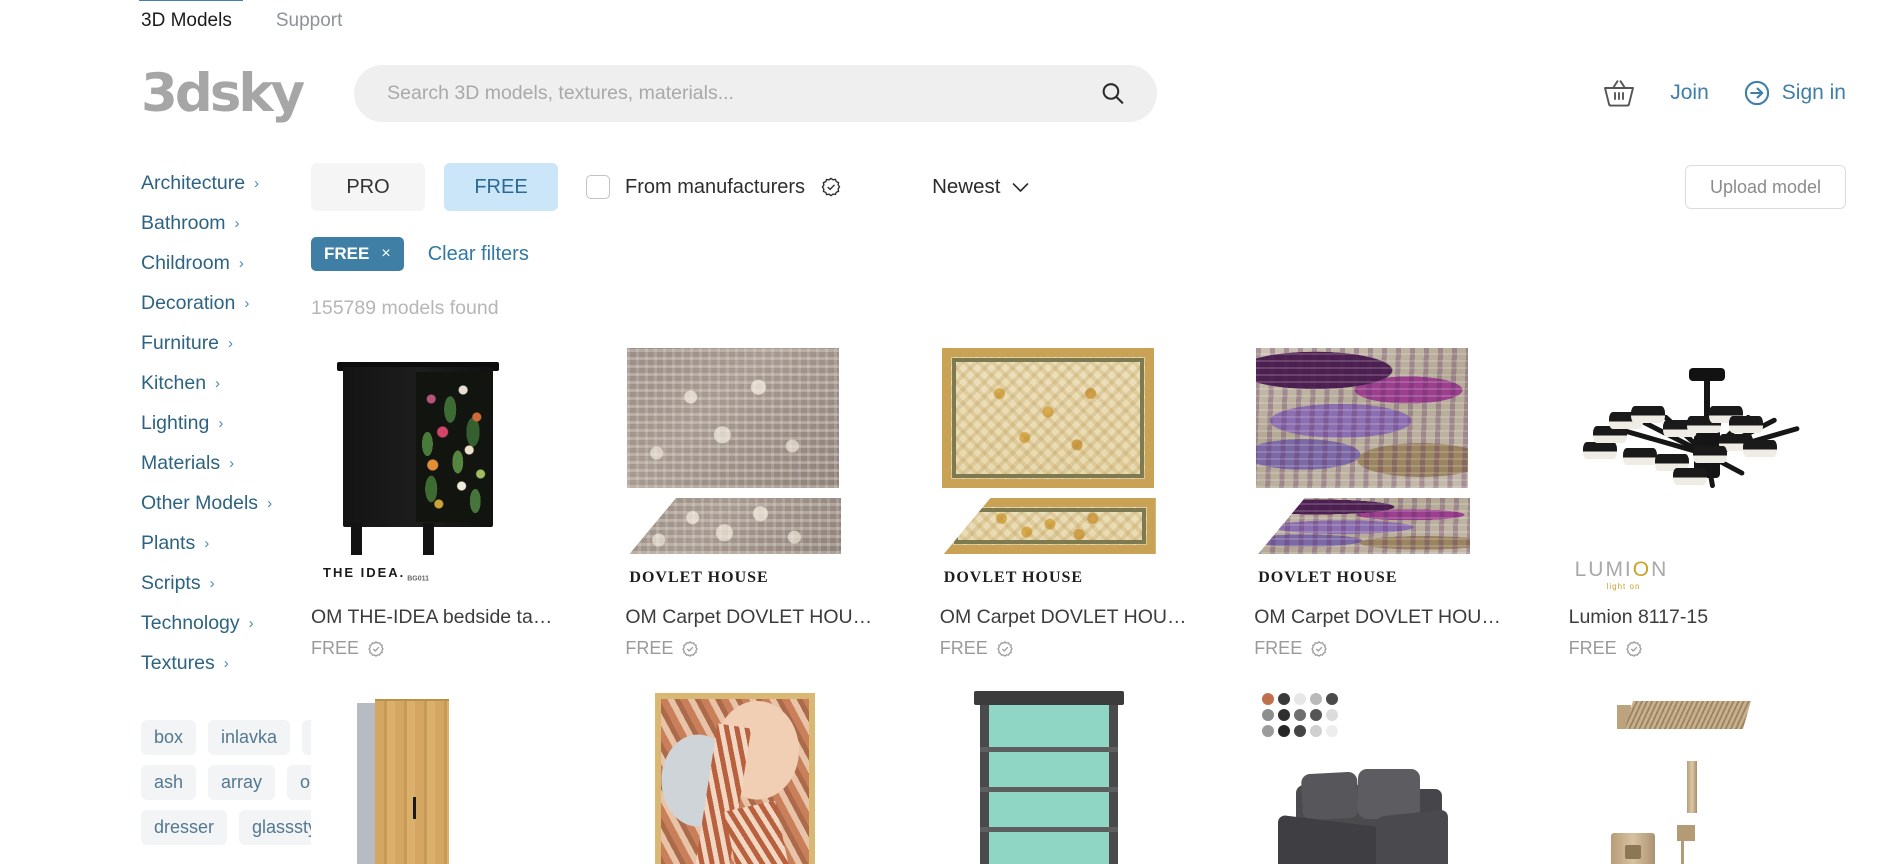  Describe the element at coordinates (185, 262) in the screenshot. I see `sidebar-item-label: Childroom` at that location.